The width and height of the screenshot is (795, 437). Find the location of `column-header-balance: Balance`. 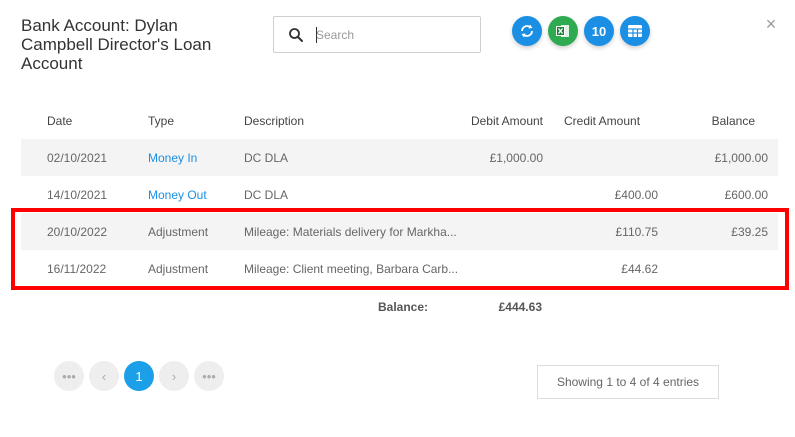

column-header-balance: Balance is located at coordinates (708, 121).